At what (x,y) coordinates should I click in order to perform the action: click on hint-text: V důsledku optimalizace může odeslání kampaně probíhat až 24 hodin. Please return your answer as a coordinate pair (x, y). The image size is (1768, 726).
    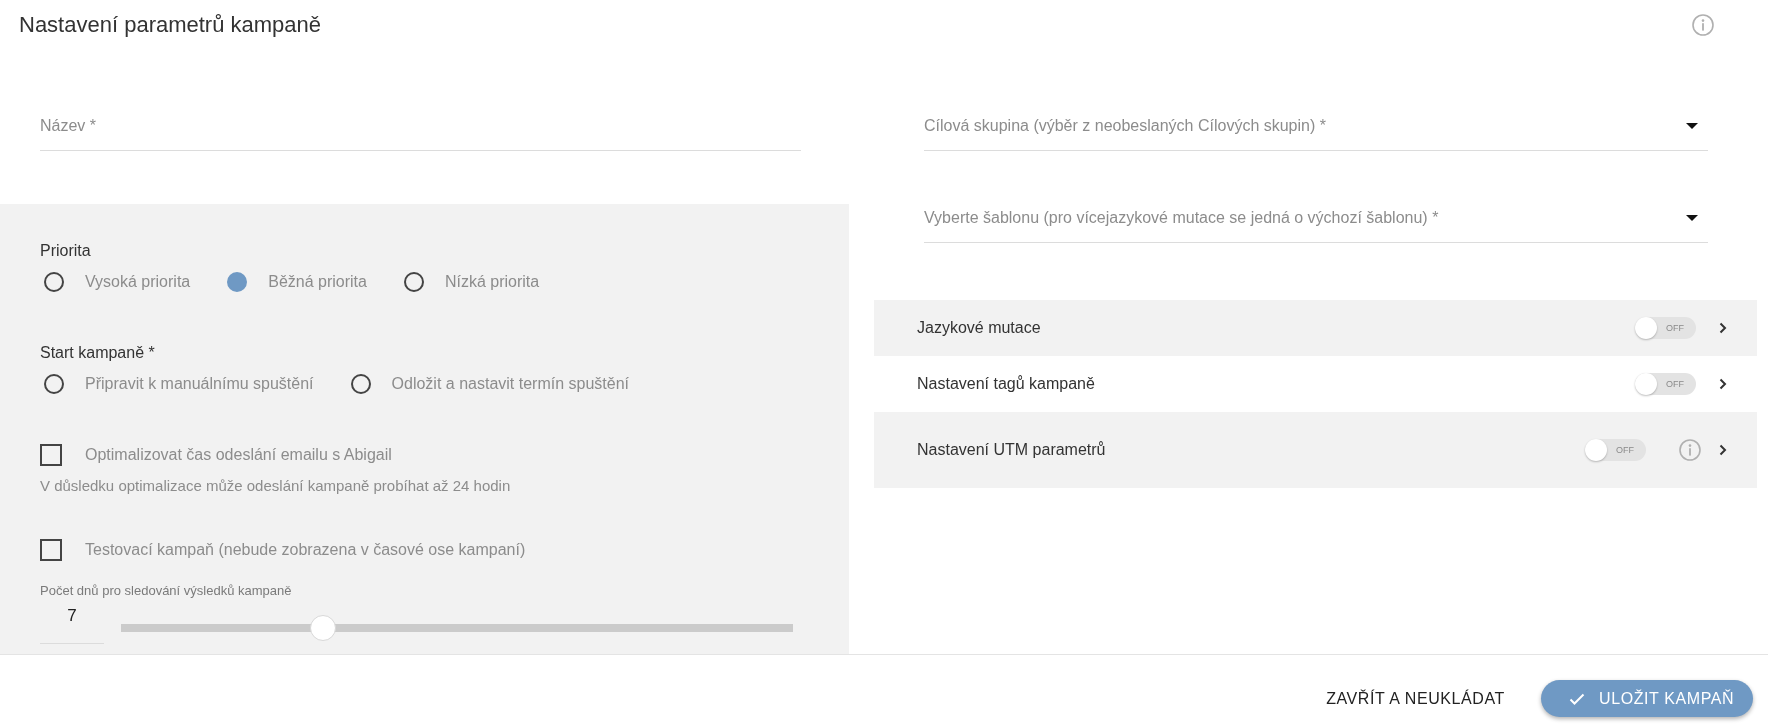
    Looking at the image, I should click on (275, 486).